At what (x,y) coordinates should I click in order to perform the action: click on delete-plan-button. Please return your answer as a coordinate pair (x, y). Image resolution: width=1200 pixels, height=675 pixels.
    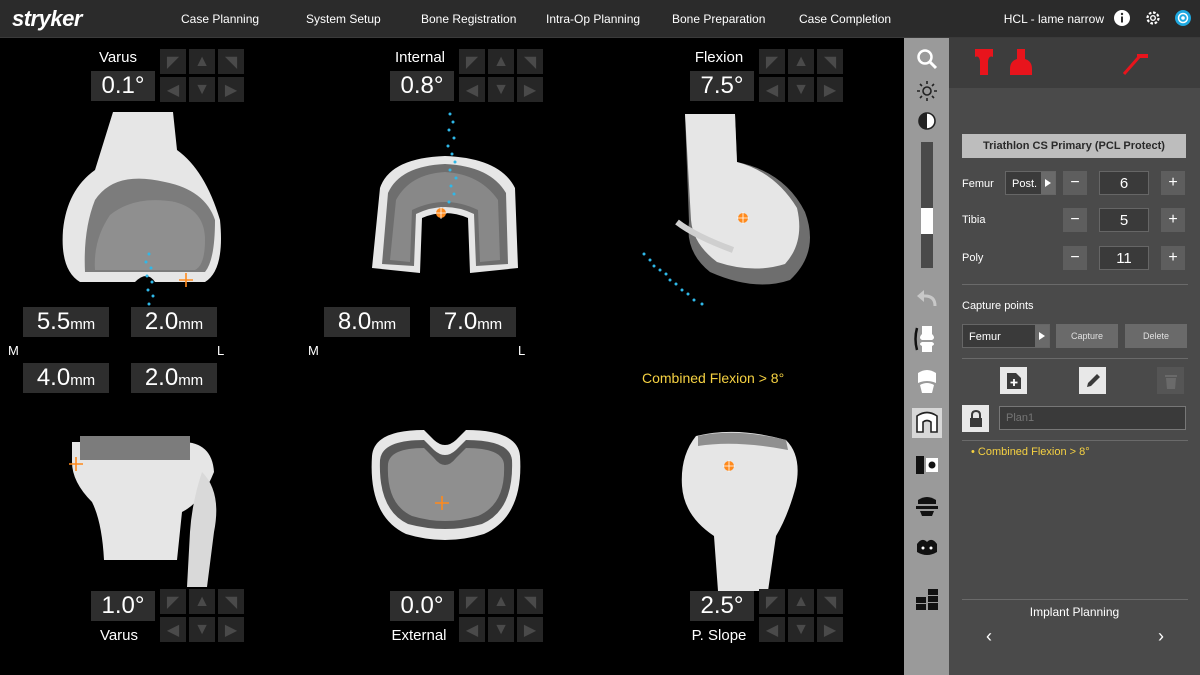
    Looking at the image, I should click on (1170, 380).